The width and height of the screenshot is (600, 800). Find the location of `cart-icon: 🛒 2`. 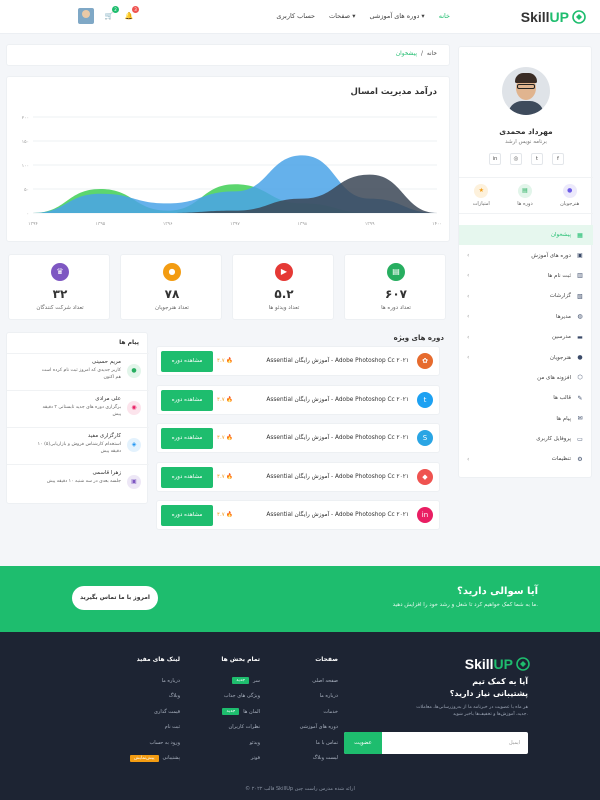

cart-icon: 🛒 2 is located at coordinates (111, 13).